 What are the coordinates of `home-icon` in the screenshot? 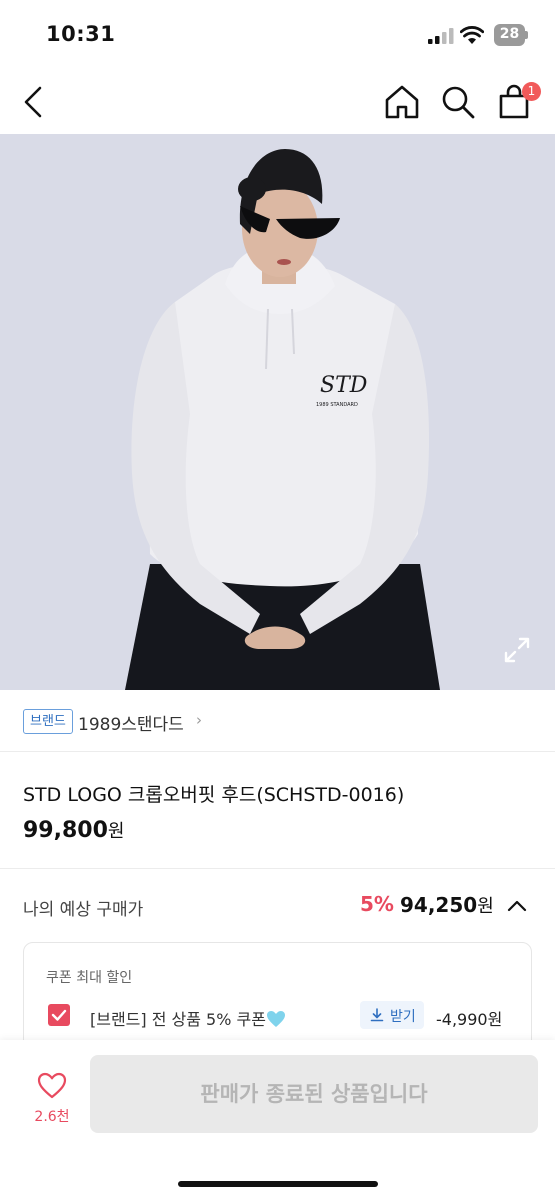 It's located at (402, 102).